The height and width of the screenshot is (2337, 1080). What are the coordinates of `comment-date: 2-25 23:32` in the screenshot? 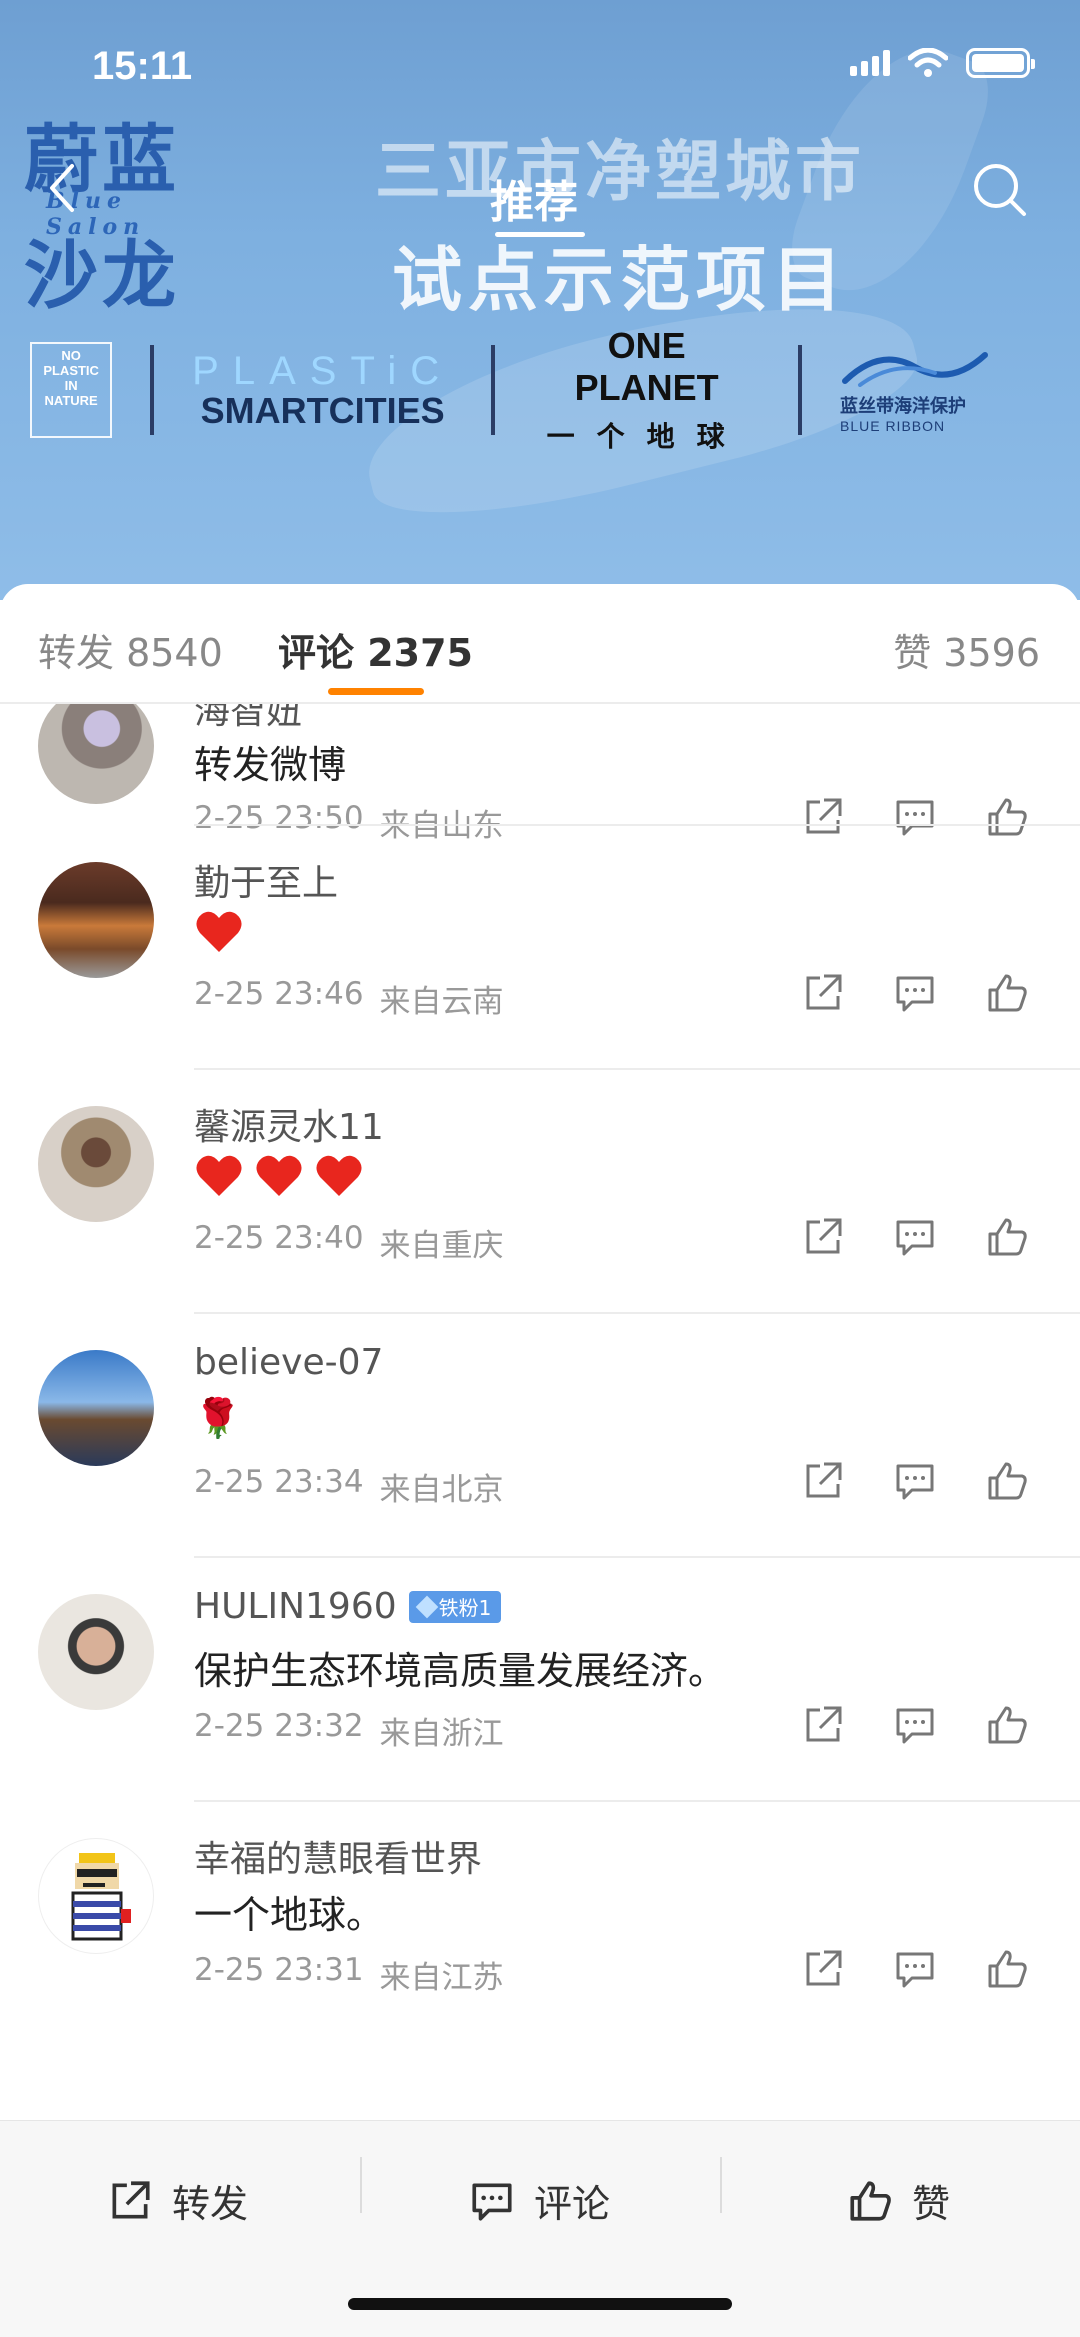 It's located at (279, 1726).